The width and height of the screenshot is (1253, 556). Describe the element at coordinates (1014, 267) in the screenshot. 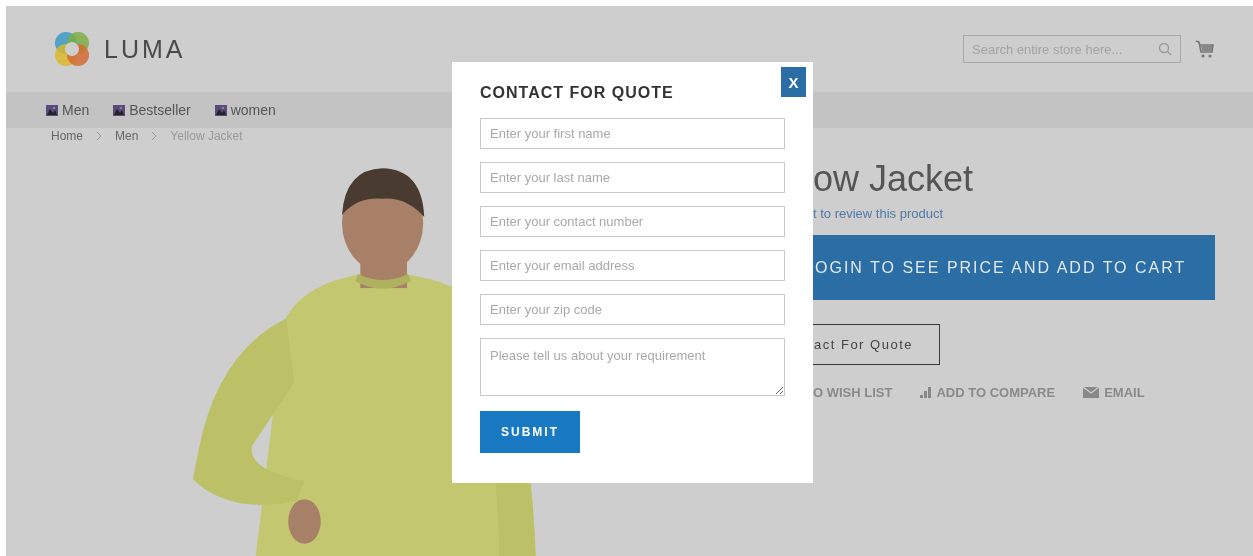

I see `login-to-see-price-button: OGIN TO SEE PRICE AND ADD TO CART` at that location.